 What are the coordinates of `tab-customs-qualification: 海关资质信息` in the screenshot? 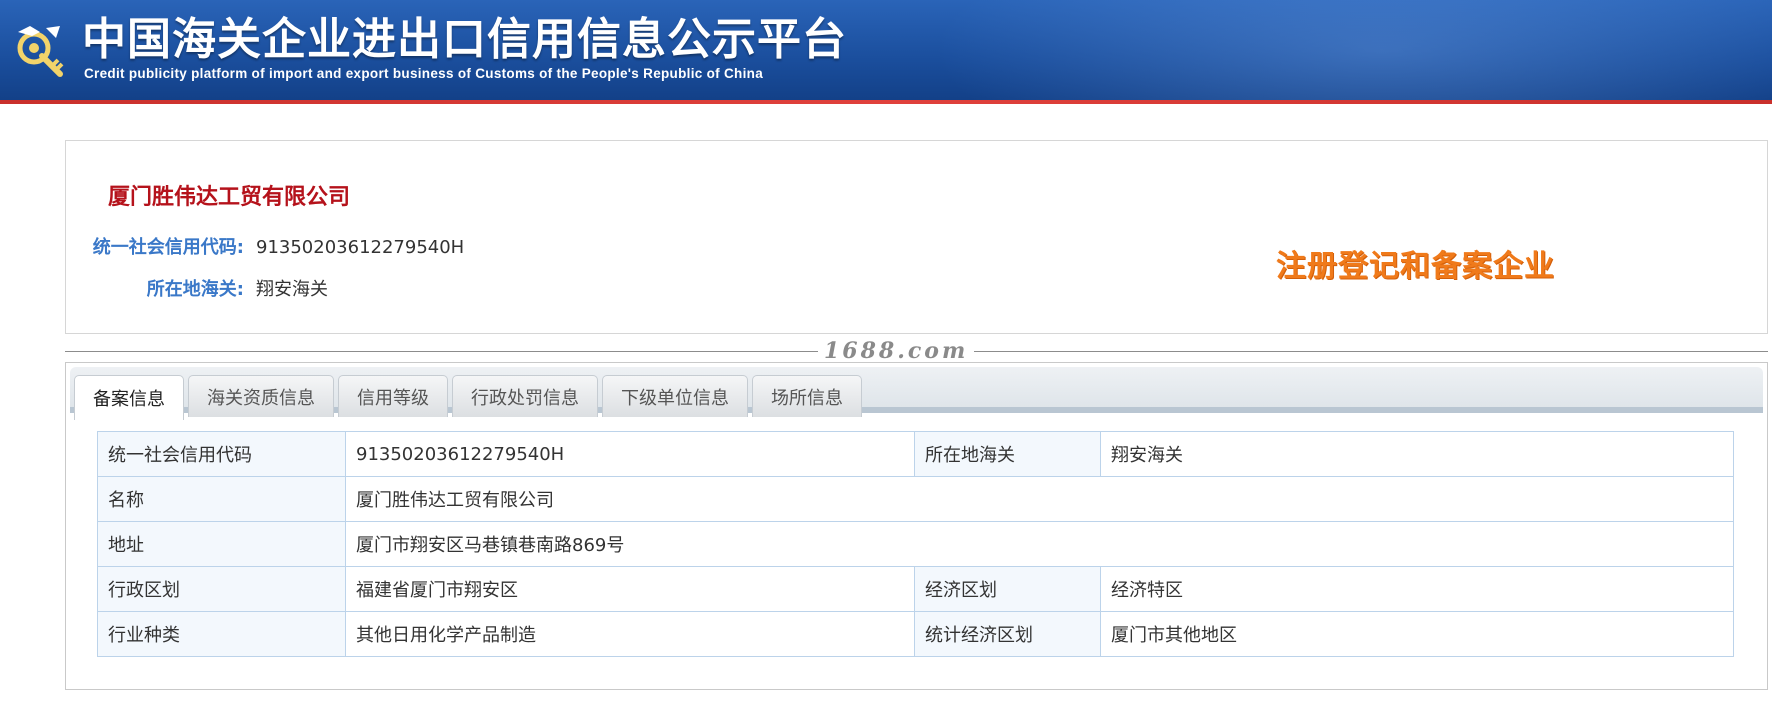 It's located at (261, 396).